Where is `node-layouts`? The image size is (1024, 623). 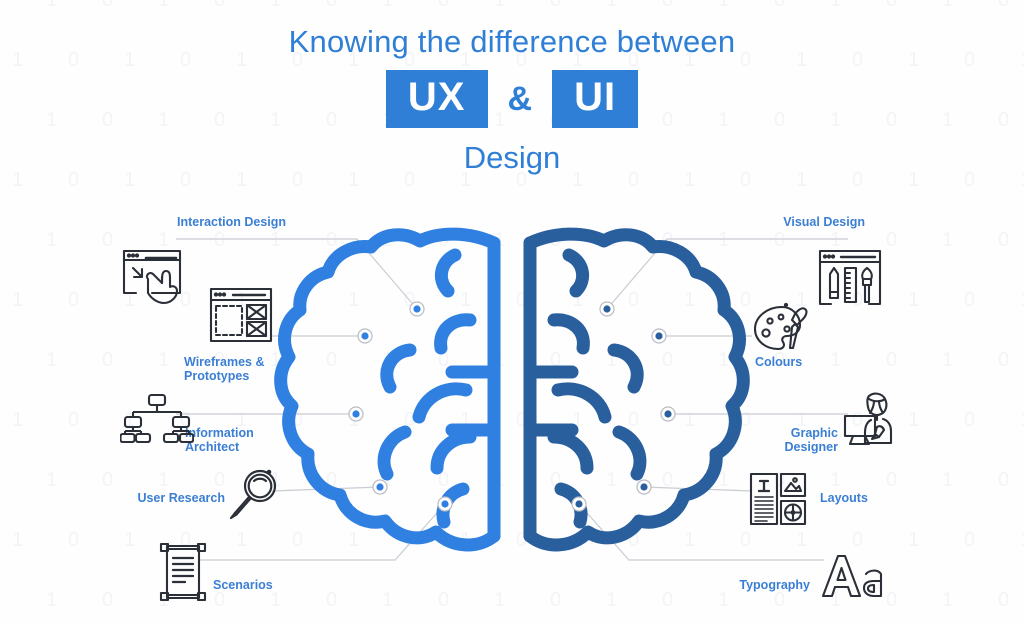
node-layouts is located at coordinates (644, 487).